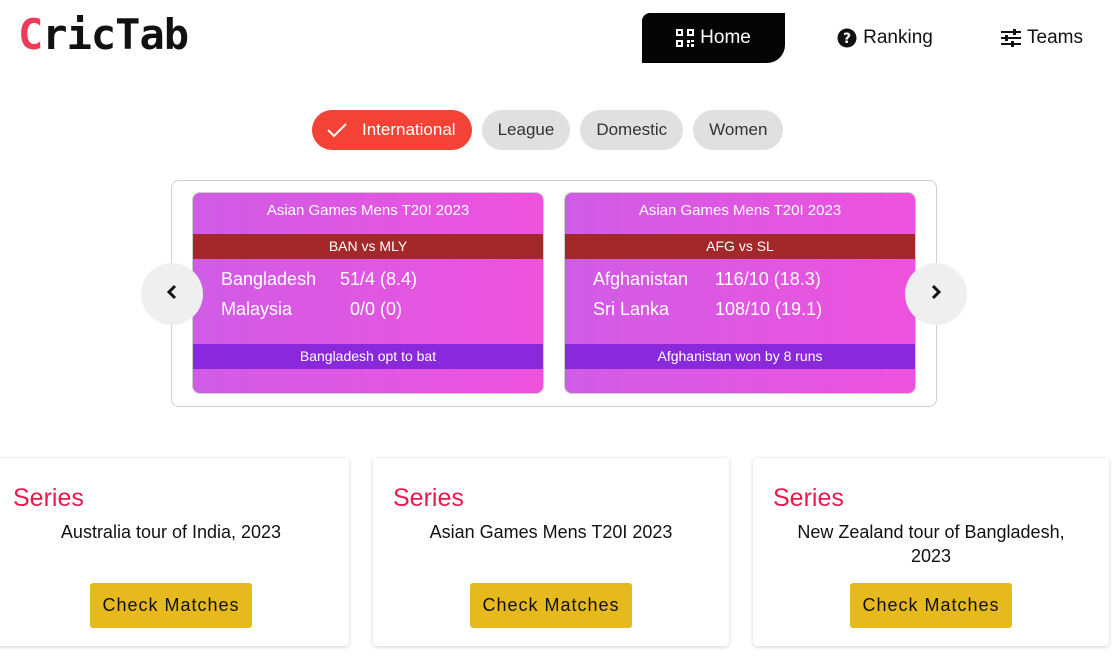 The height and width of the screenshot is (663, 1114). I want to click on series-name: New Zealand tour of Bangladesh, 2023, so click(931, 544).